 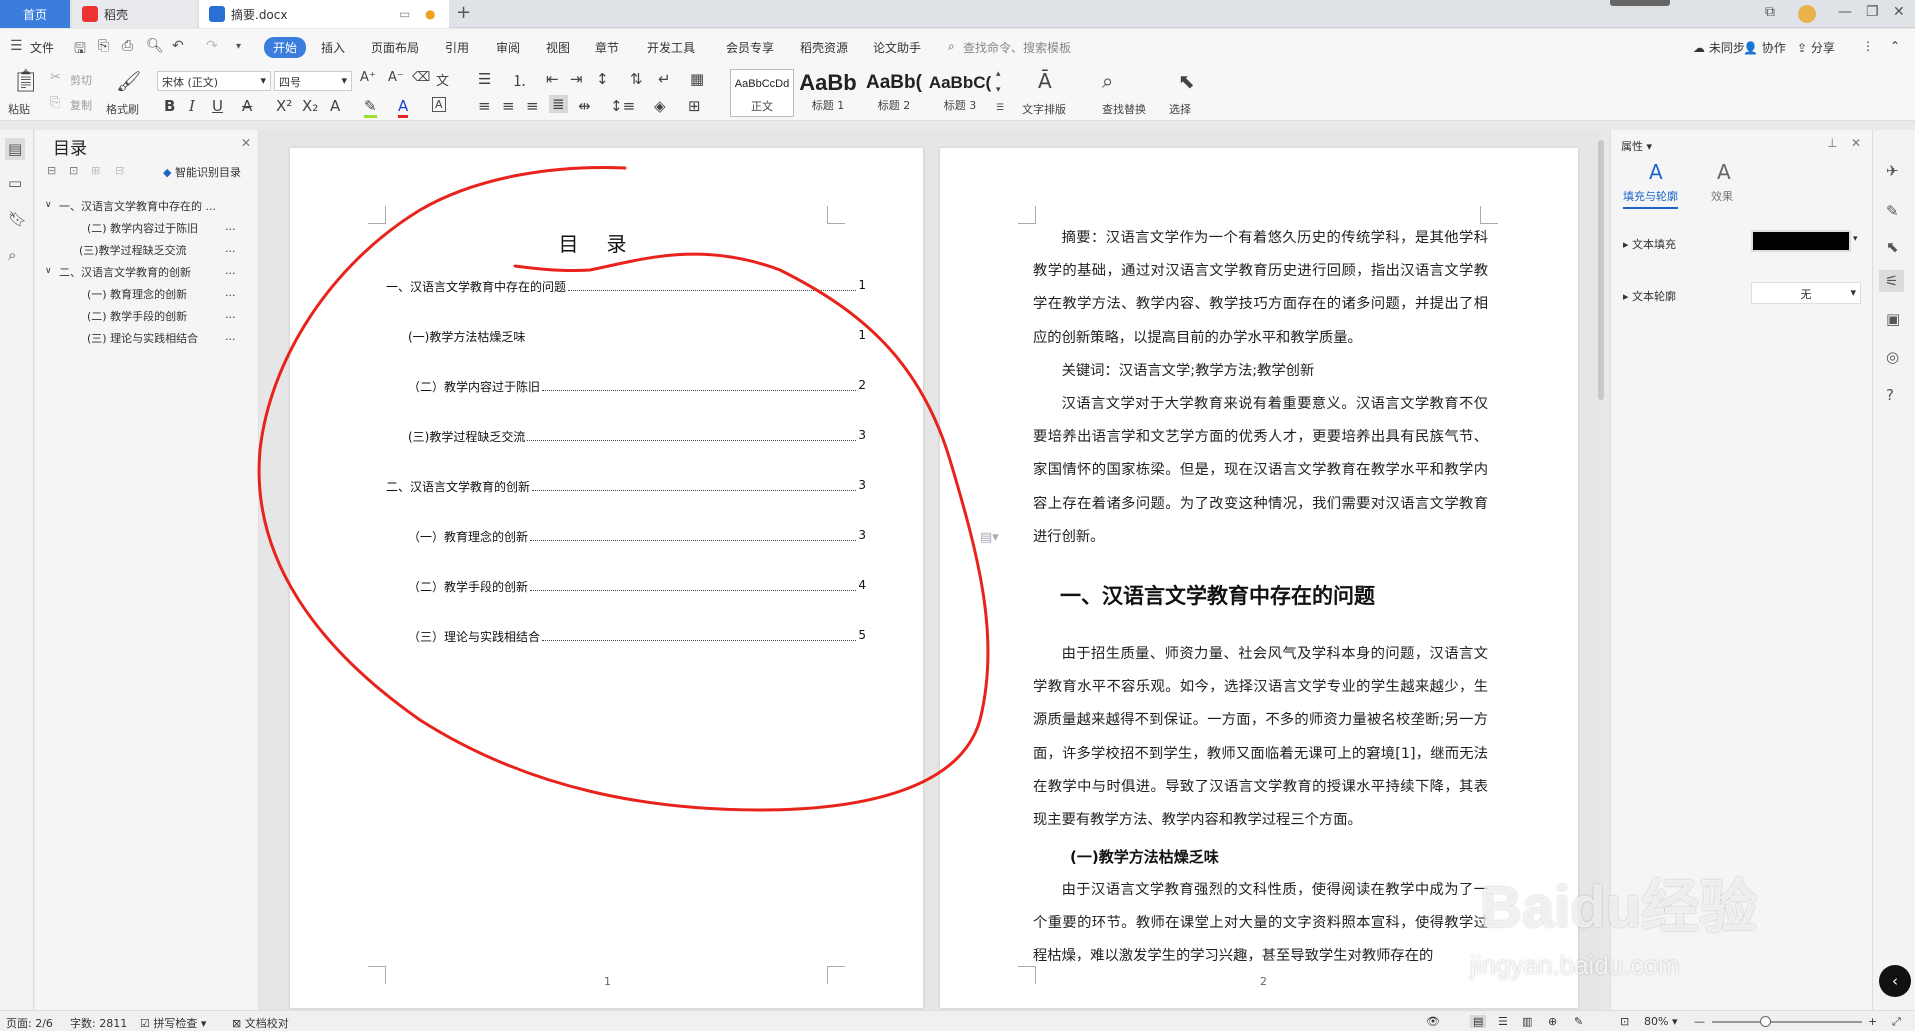 What do you see at coordinates (26, 81) in the screenshot?
I see `paste-icon: 📋︎` at bounding box center [26, 81].